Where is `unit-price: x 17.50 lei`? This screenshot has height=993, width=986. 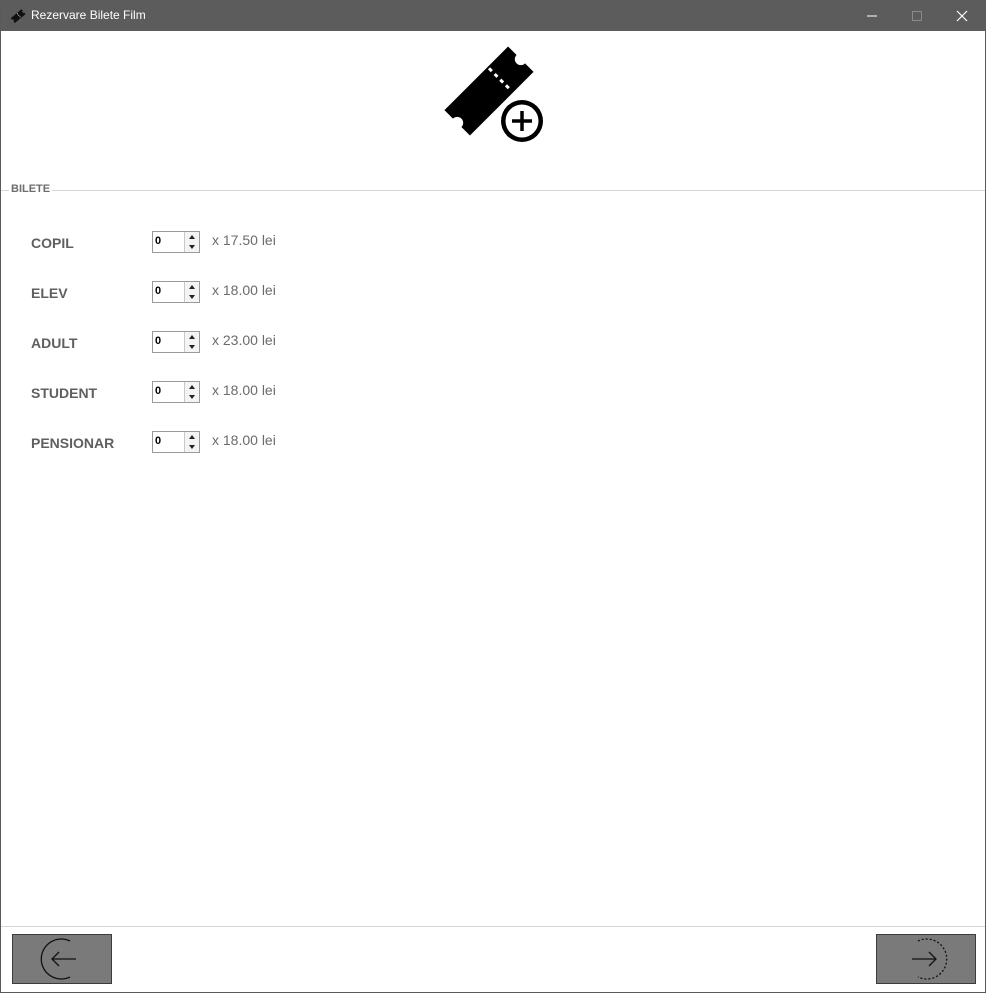 unit-price: x 17.50 lei is located at coordinates (244, 240).